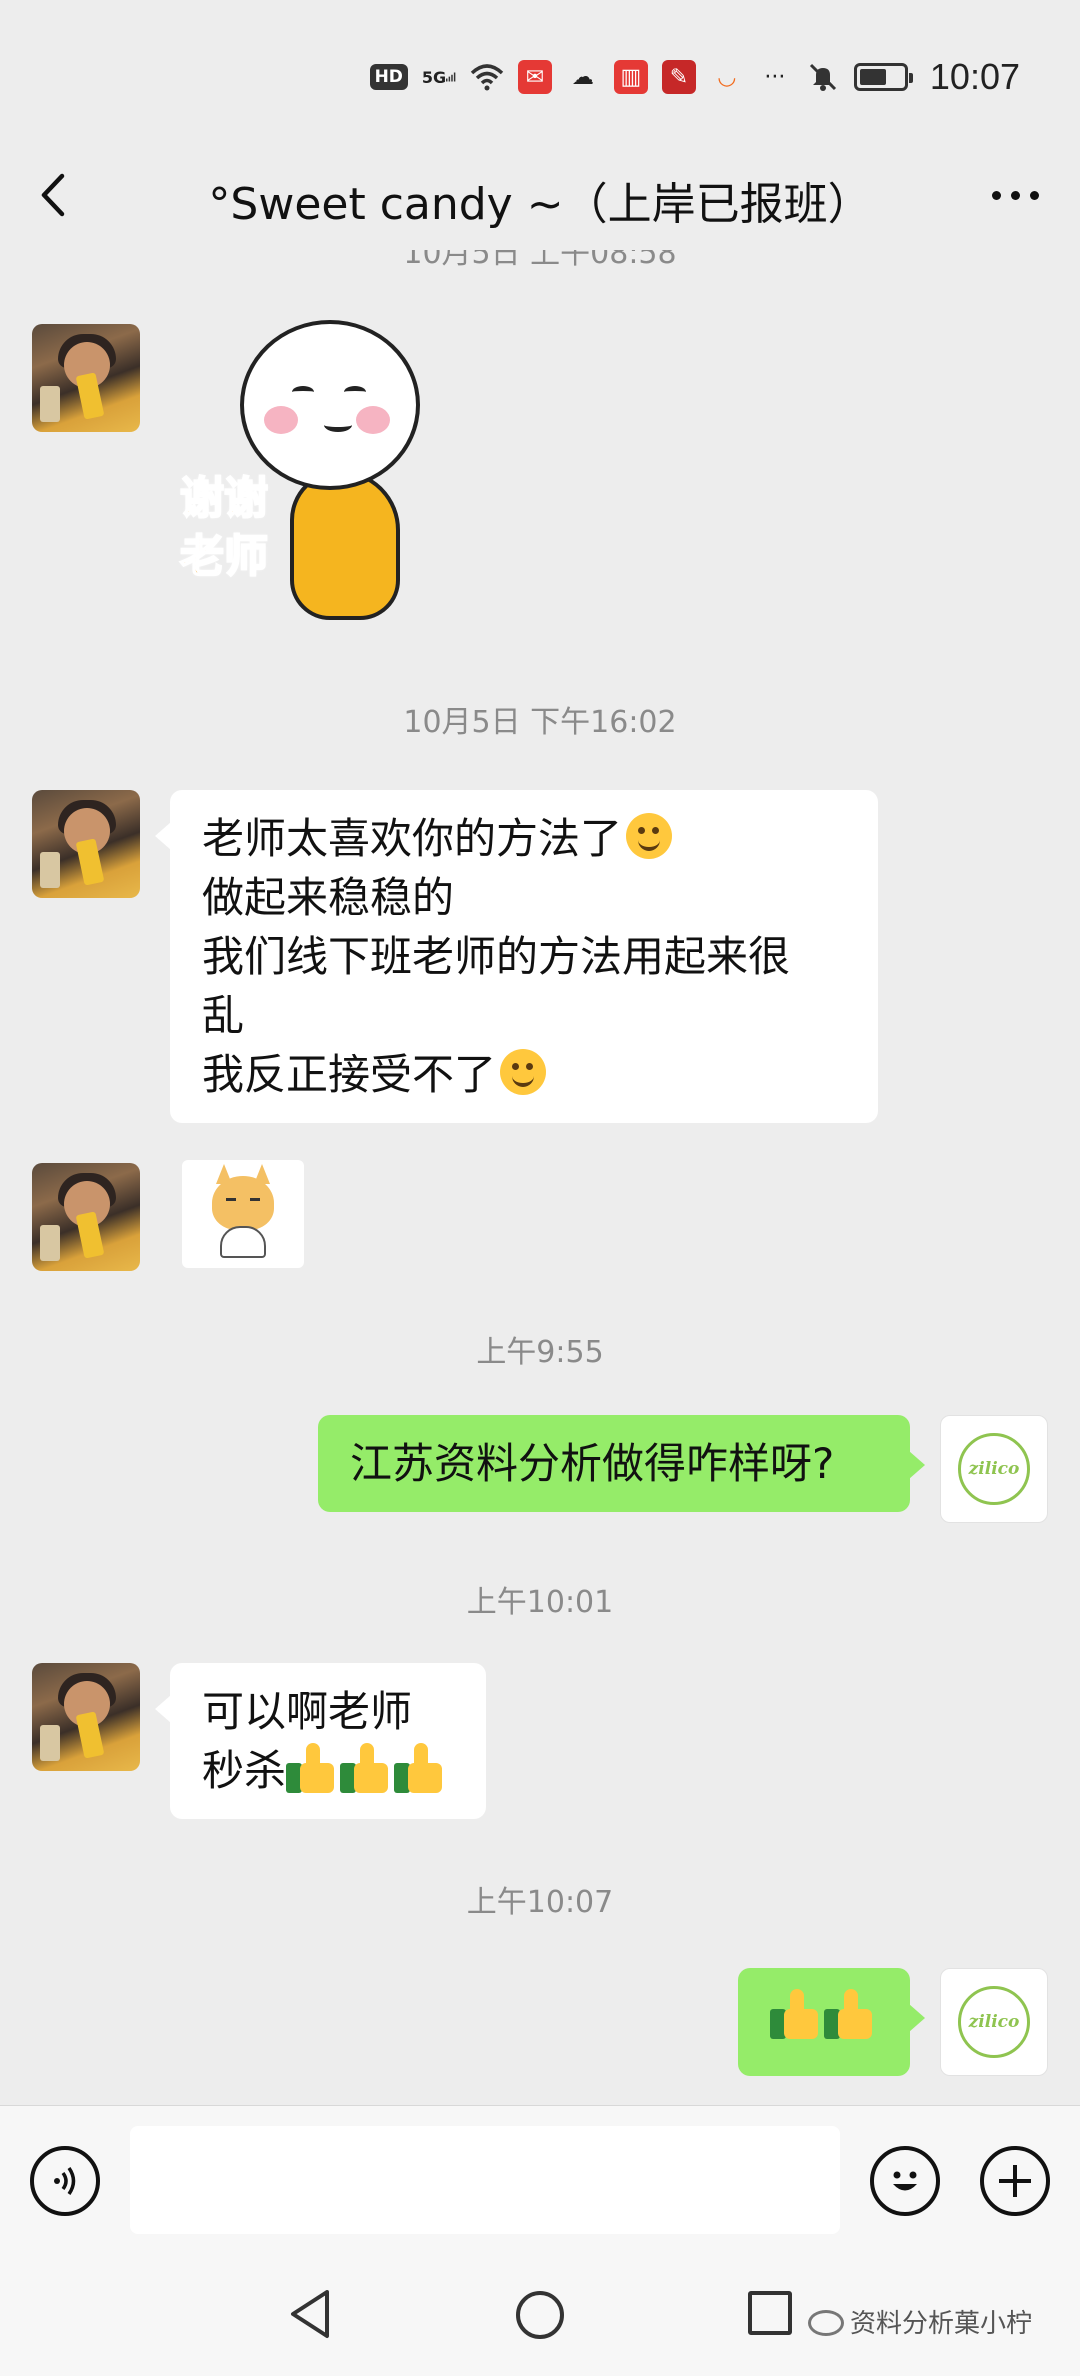 The width and height of the screenshot is (1080, 2376). What do you see at coordinates (678, 77) in the screenshot?
I see `study-app-icon: ✎` at bounding box center [678, 77].